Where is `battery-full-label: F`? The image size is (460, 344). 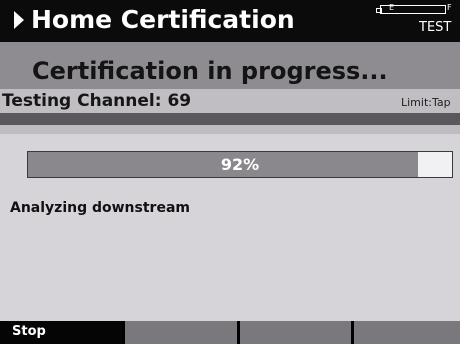
battery-full-label: F is located at coordinates (449, 7).